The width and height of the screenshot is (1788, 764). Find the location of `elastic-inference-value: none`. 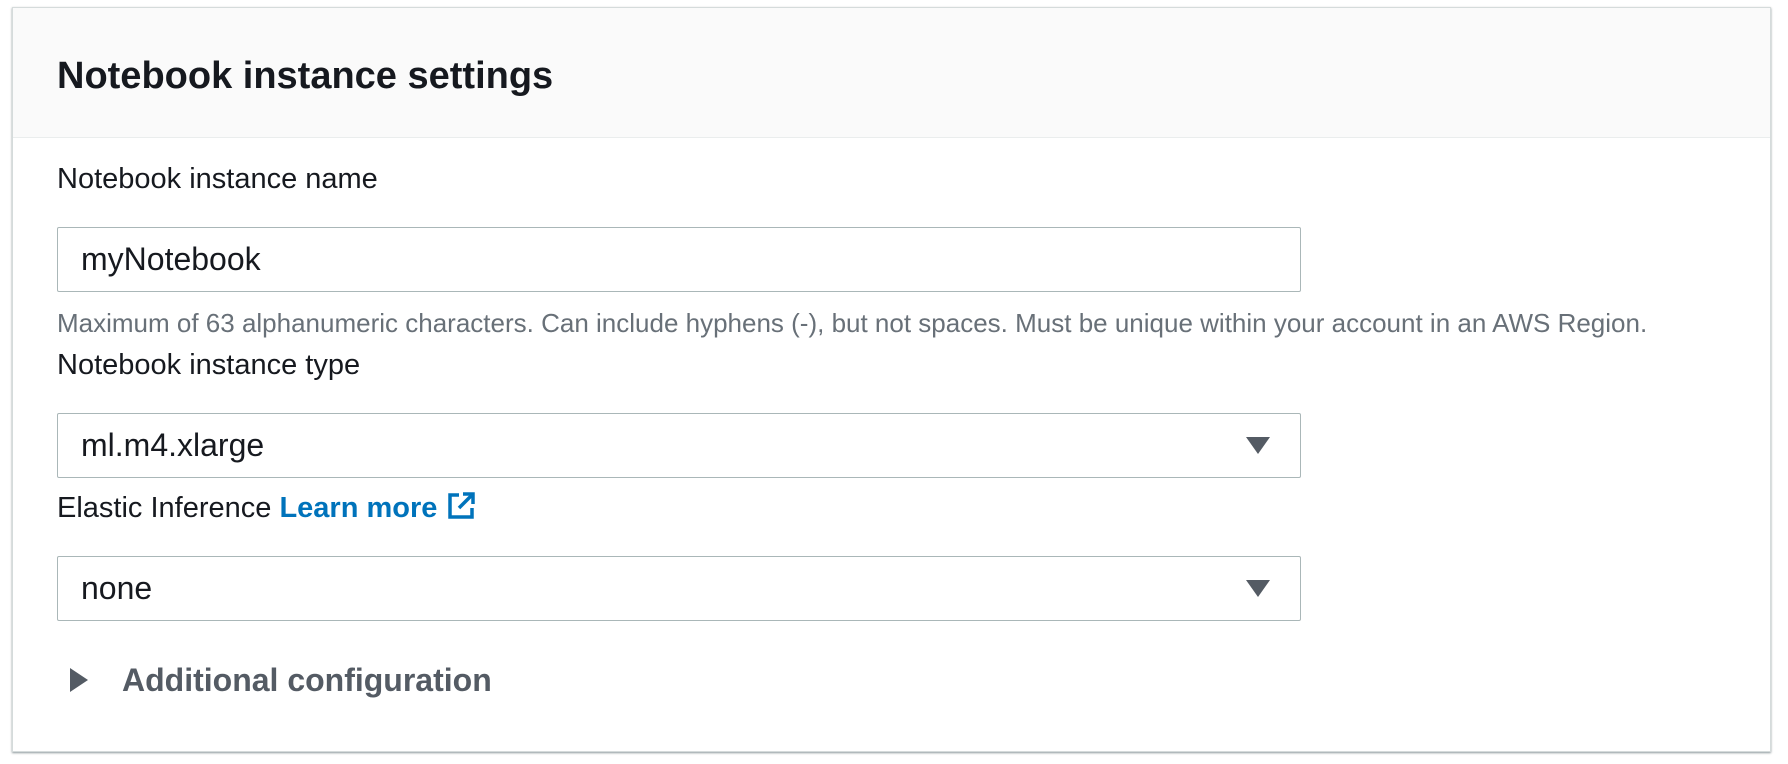

elastic-inference-value: none is located at coordinates (117, 588).